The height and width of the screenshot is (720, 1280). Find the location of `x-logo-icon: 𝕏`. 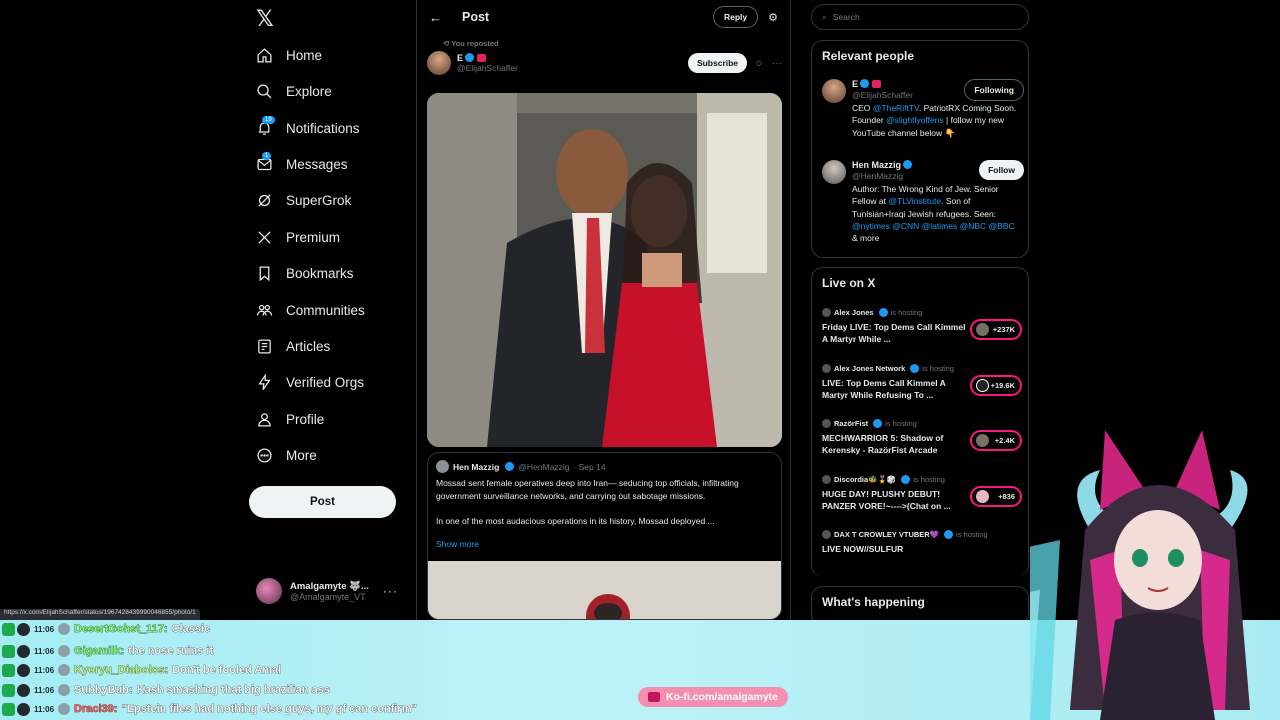

x-logo-icon: 𝕏 is located at coordinates (267, 18).